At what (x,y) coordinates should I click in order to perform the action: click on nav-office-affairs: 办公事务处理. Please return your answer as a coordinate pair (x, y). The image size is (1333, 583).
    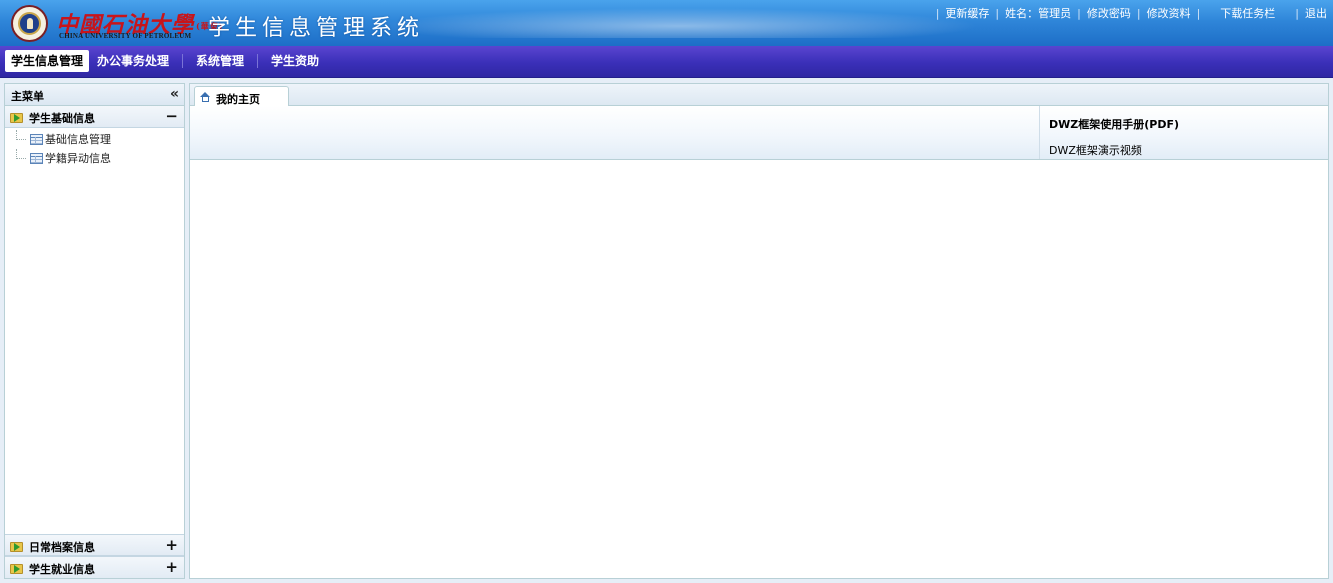
    Looking at the image, I should click on (133, 61).